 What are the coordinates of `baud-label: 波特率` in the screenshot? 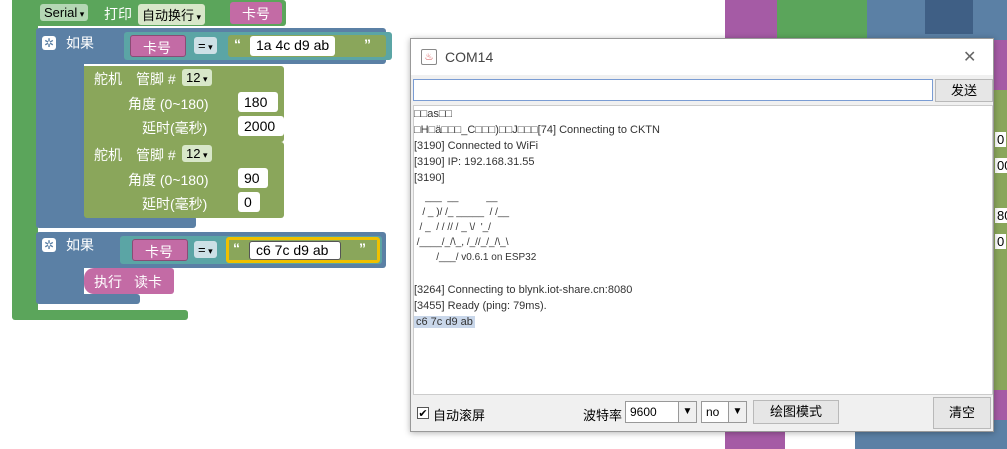 It's located at (603, 415).